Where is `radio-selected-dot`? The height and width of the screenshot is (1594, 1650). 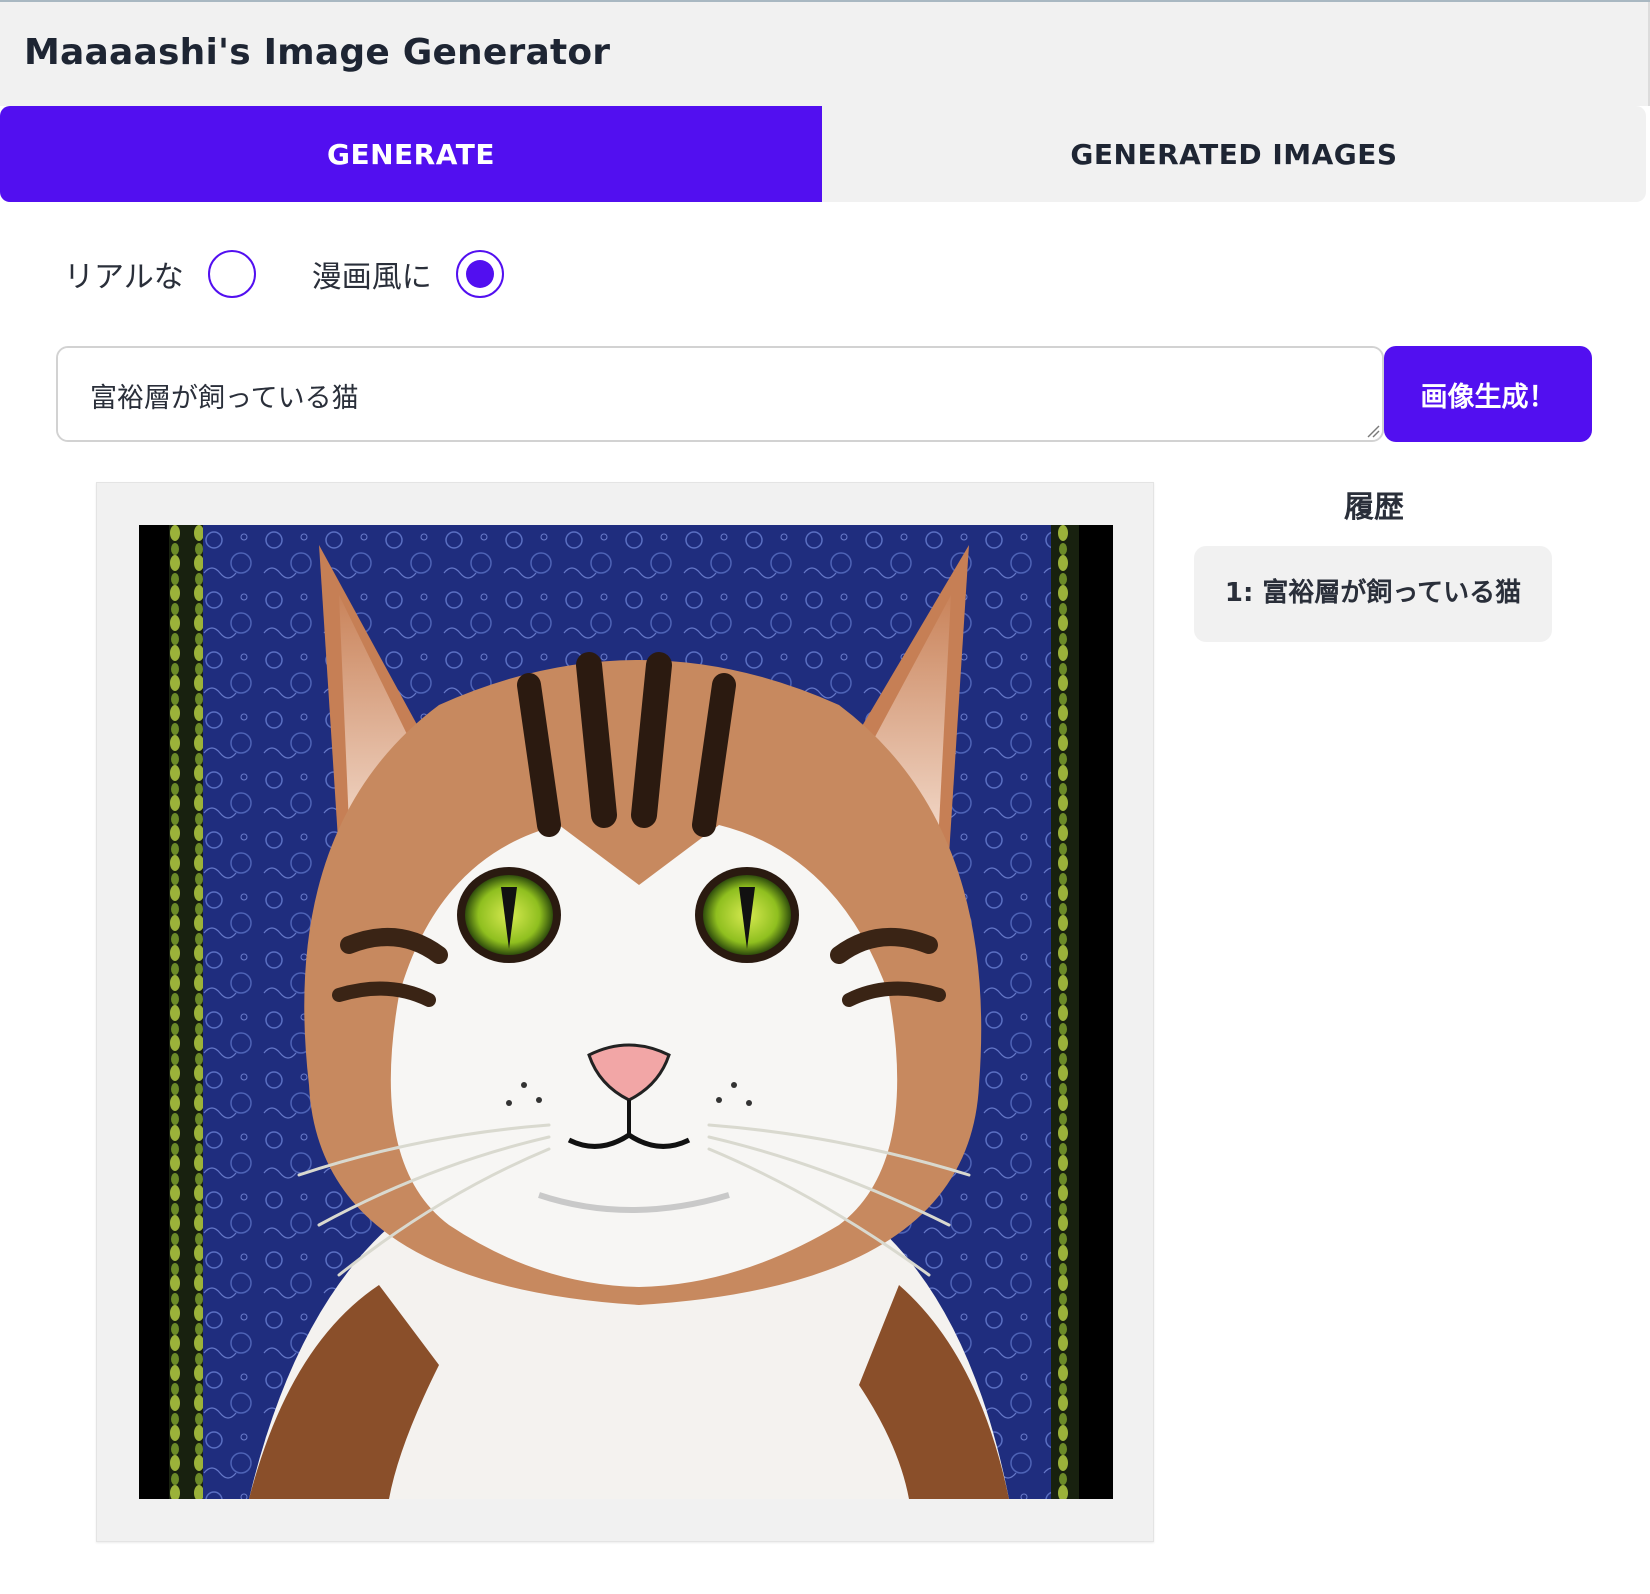
radio-selected-dot is located at coordinates (479, 274).